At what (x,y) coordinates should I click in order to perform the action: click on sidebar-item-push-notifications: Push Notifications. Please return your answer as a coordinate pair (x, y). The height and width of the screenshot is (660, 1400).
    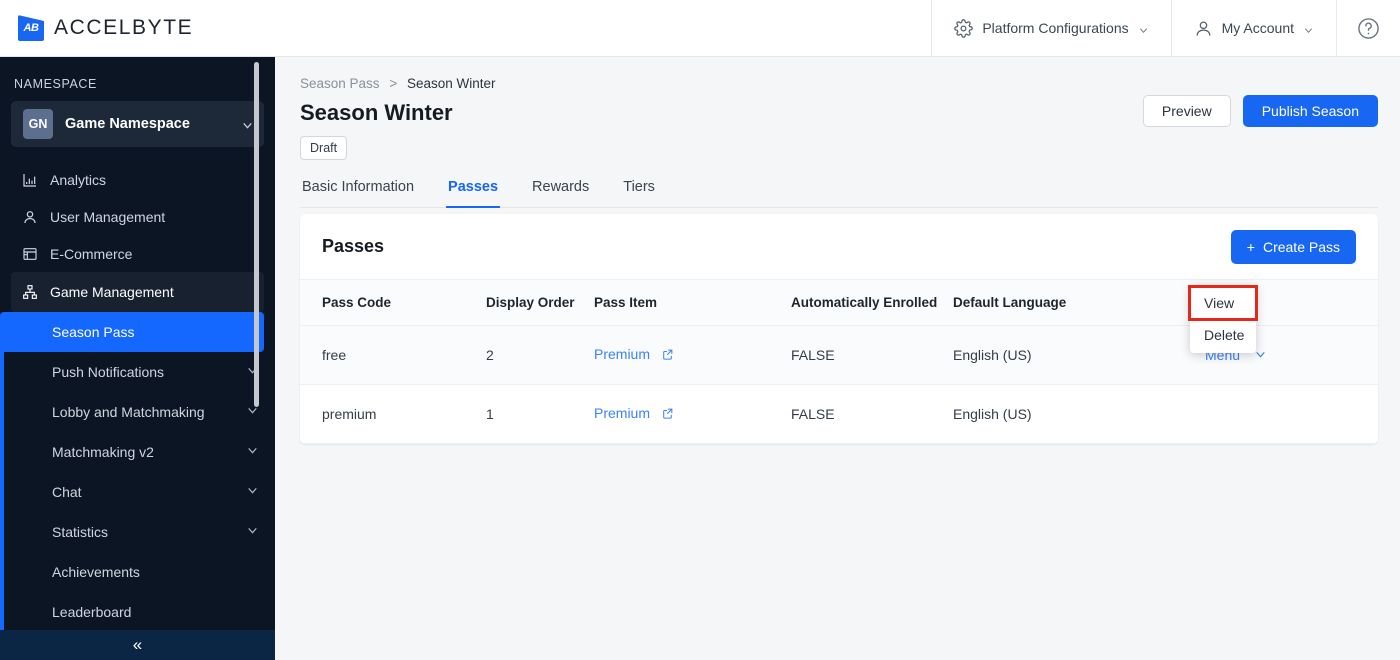
    Looking at the image, I should click on (137, 372).